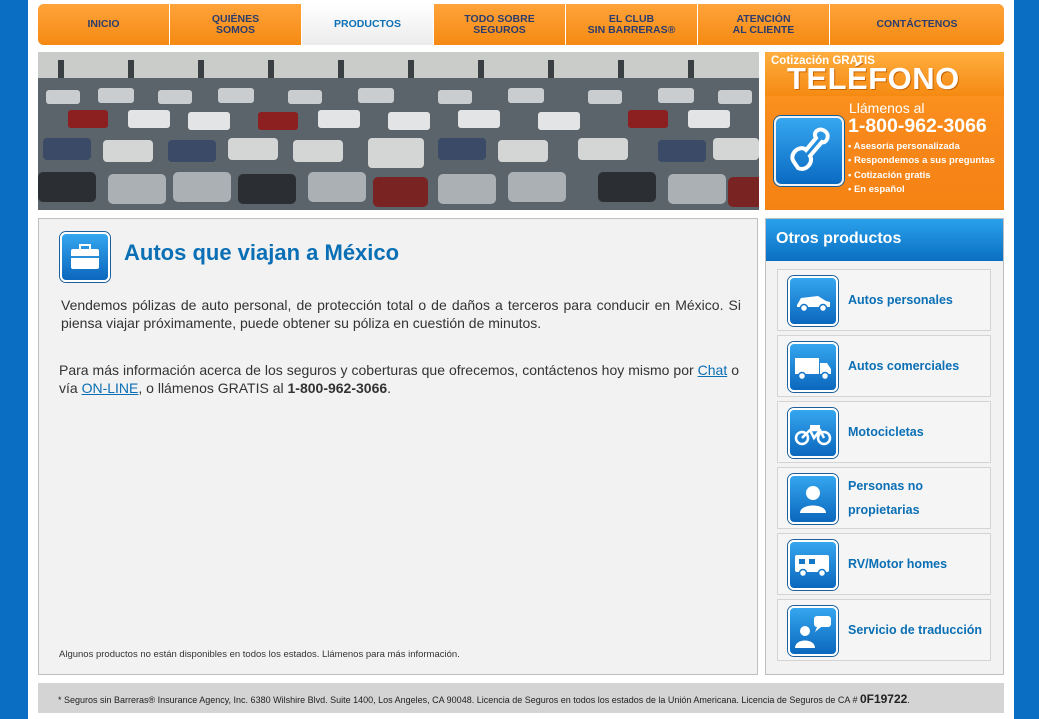 The image size is (1039, 719). I want to click on nav-item-el-club: EL CLUB SIN BARRERAS®, so click(632, 24).